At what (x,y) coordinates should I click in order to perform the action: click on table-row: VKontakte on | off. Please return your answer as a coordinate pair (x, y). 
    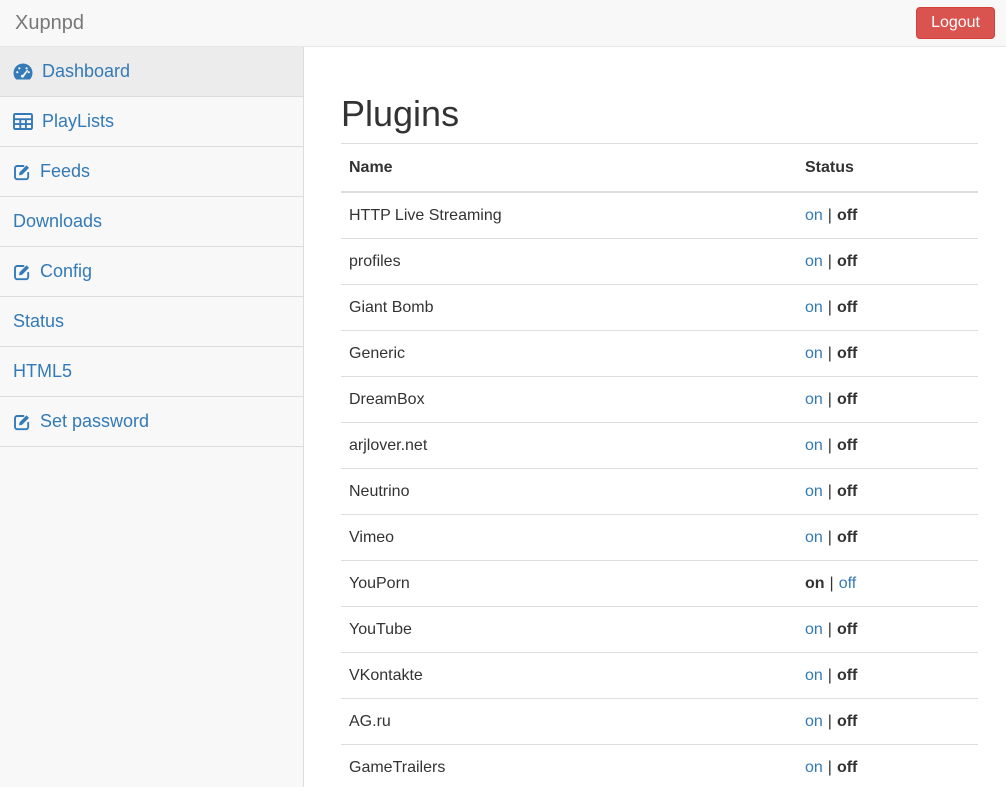
    Looking at the image, I should click on (659, 675).